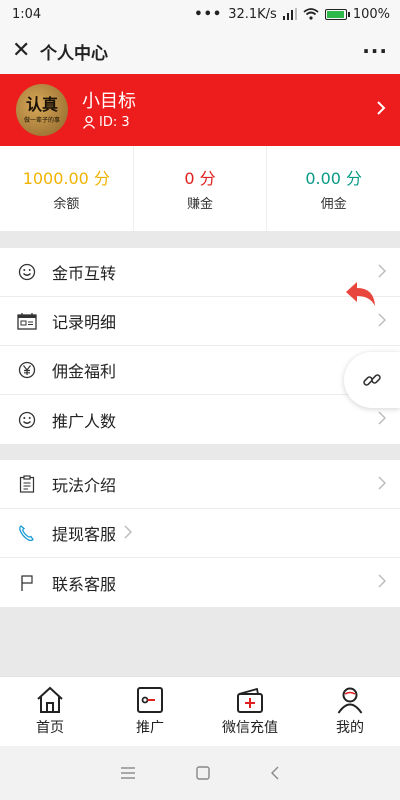  What do you see at coordinates (375, 51) in the screenshot?
I see `more-options-icon: ···` at bounding box center [375, 51].